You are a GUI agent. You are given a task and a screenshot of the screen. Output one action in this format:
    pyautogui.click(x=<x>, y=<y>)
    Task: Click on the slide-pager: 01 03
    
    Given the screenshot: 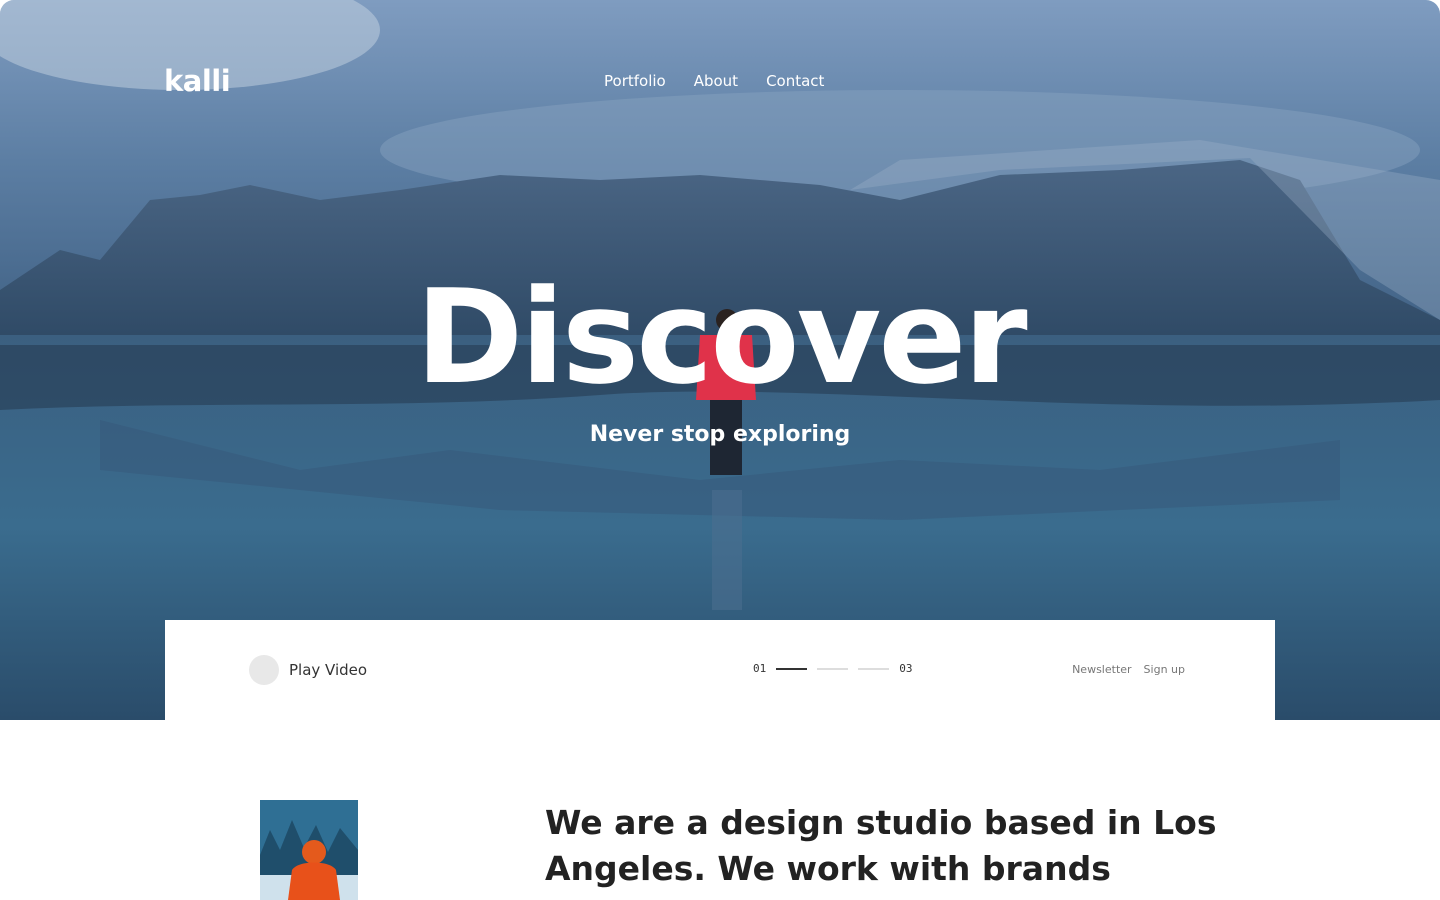 What is the action you would take?
    pyautogui.click(x=833, y=668)
    